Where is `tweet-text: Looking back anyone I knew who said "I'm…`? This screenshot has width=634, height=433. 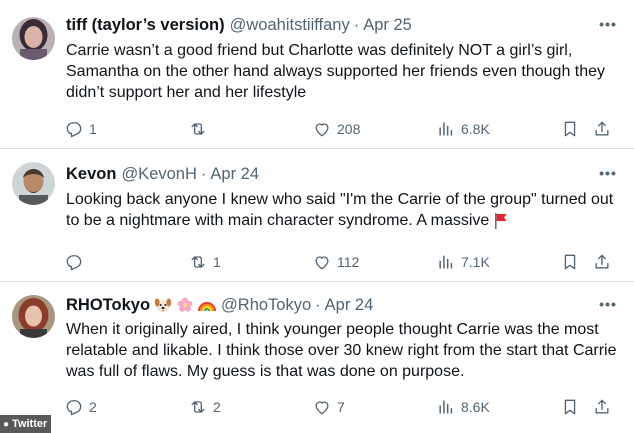
tweet-text: Looking back anyone I knew who said "I'm… is located at coordinates (340, 210).